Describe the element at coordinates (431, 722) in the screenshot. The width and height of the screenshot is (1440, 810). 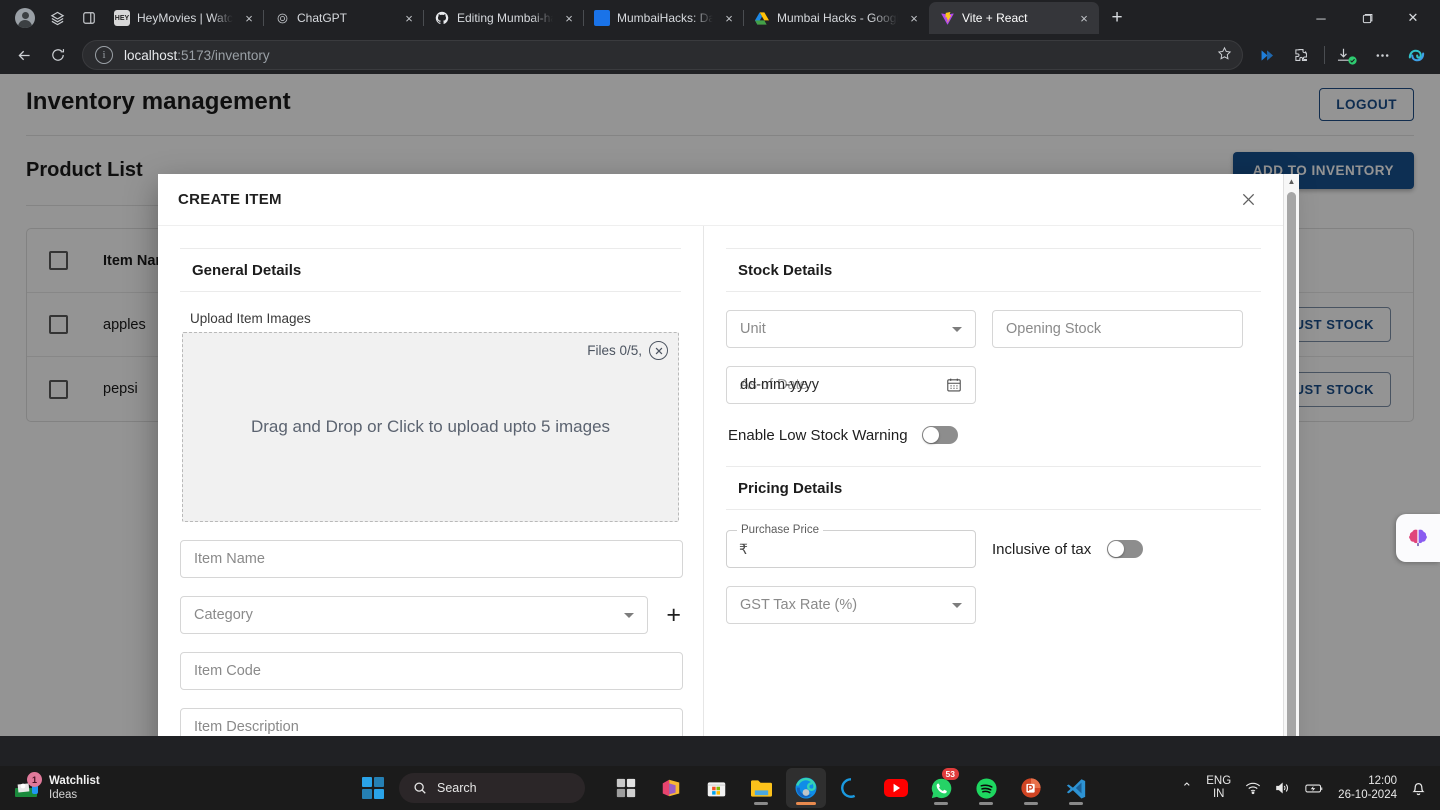
I see `item-description-input: Item Description` at that location.